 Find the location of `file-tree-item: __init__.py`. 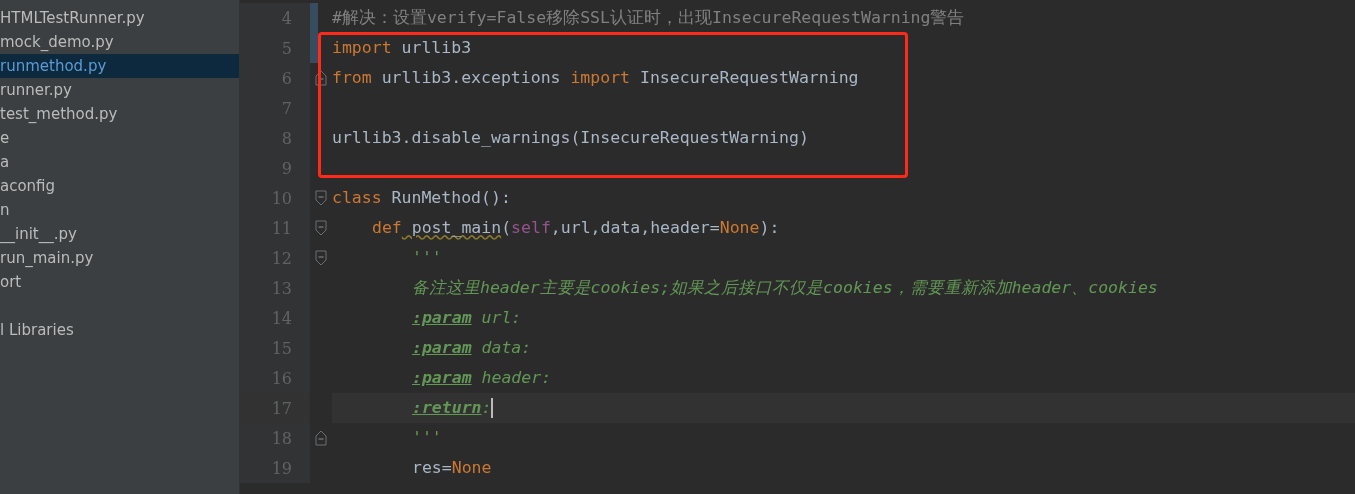

file-tree-item: __init__.py is located at coordinates (119, 234).